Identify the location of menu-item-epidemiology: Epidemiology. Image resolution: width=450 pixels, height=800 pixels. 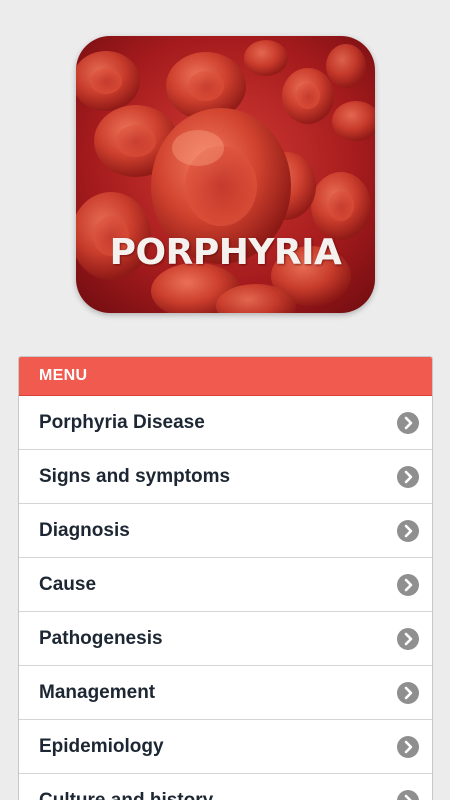
(225, 747).